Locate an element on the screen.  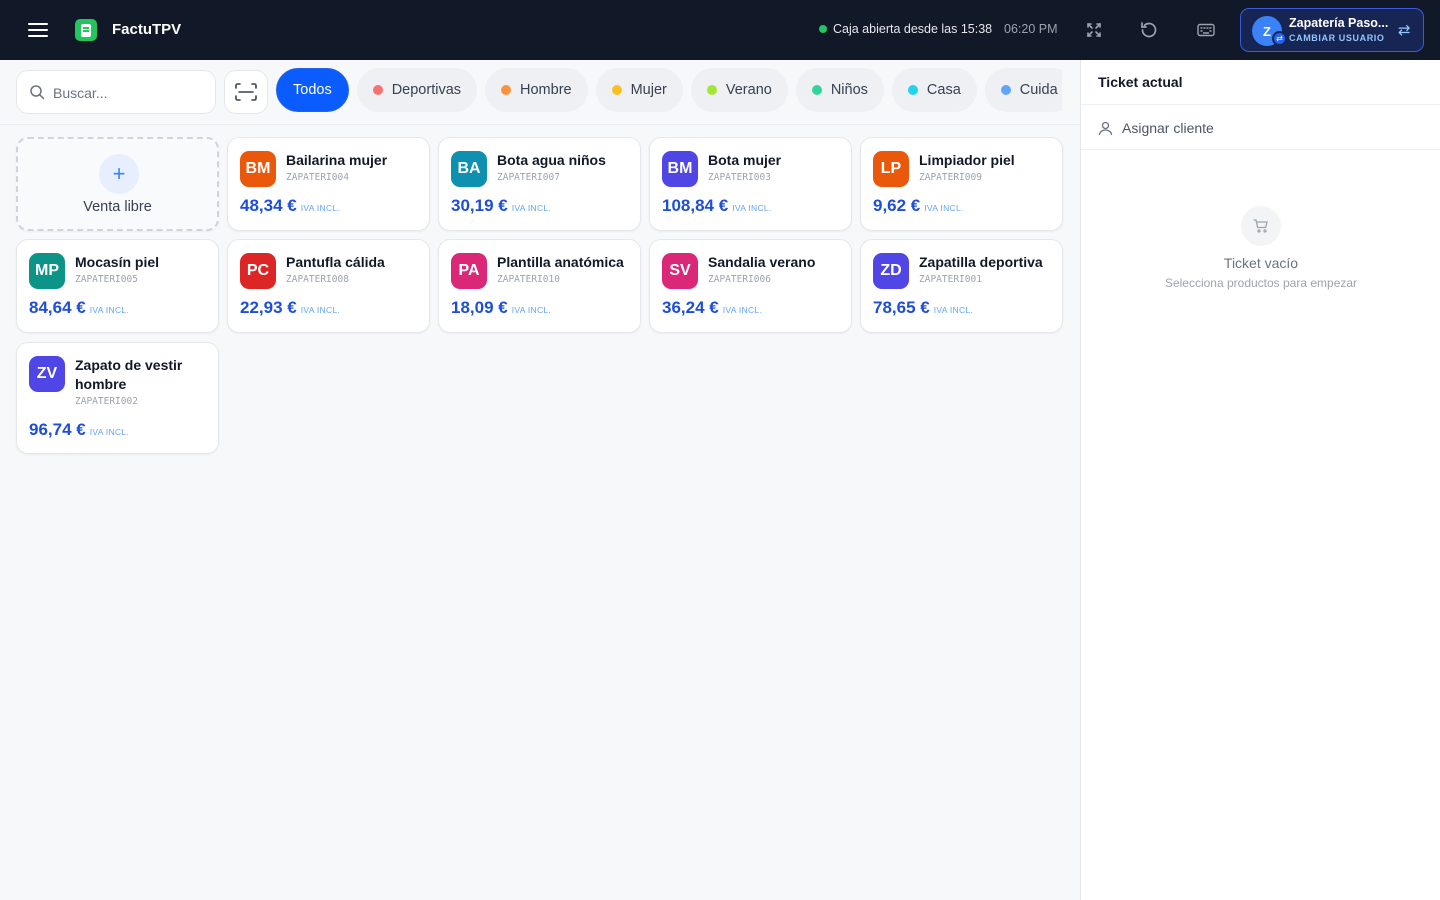
product-initials-badge: PA is located at coordinates (469, 271).